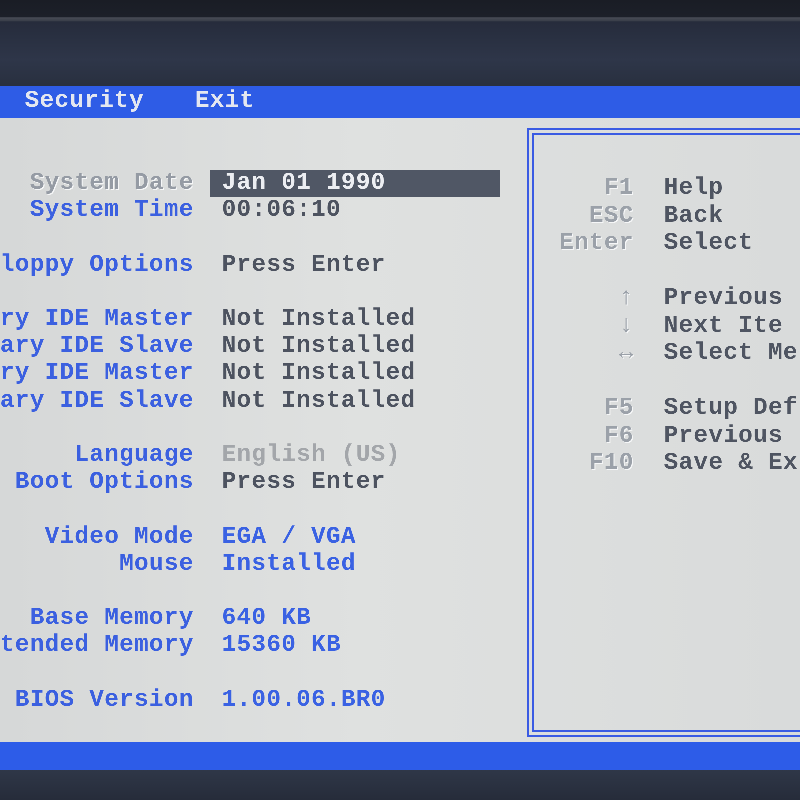 Image resolution: width=800 pixels, height=800 pixels. Describe the element at coordinates (289, 537) in the screenshot. I see `setting-value: EGA / VGA` at that location.